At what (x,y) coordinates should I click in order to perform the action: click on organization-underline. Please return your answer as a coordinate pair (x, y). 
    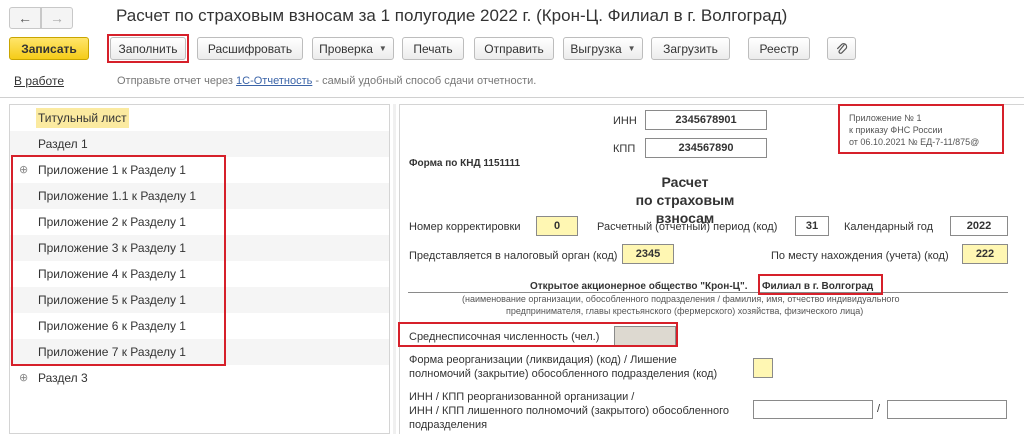
    Looking at the image, I should click on (708, 292).